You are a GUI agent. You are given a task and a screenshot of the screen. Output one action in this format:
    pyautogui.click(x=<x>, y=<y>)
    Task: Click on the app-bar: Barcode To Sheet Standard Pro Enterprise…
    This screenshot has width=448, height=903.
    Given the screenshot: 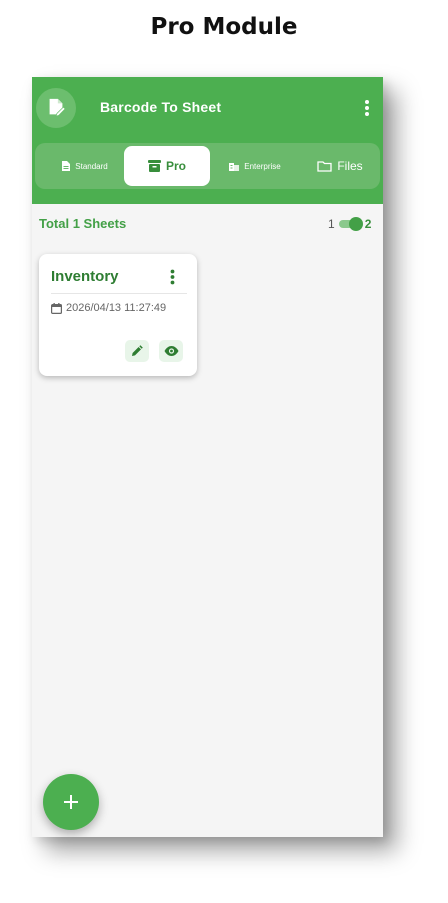 What is the action you would take?
    pyautogui.click(x=207, y=140)
    